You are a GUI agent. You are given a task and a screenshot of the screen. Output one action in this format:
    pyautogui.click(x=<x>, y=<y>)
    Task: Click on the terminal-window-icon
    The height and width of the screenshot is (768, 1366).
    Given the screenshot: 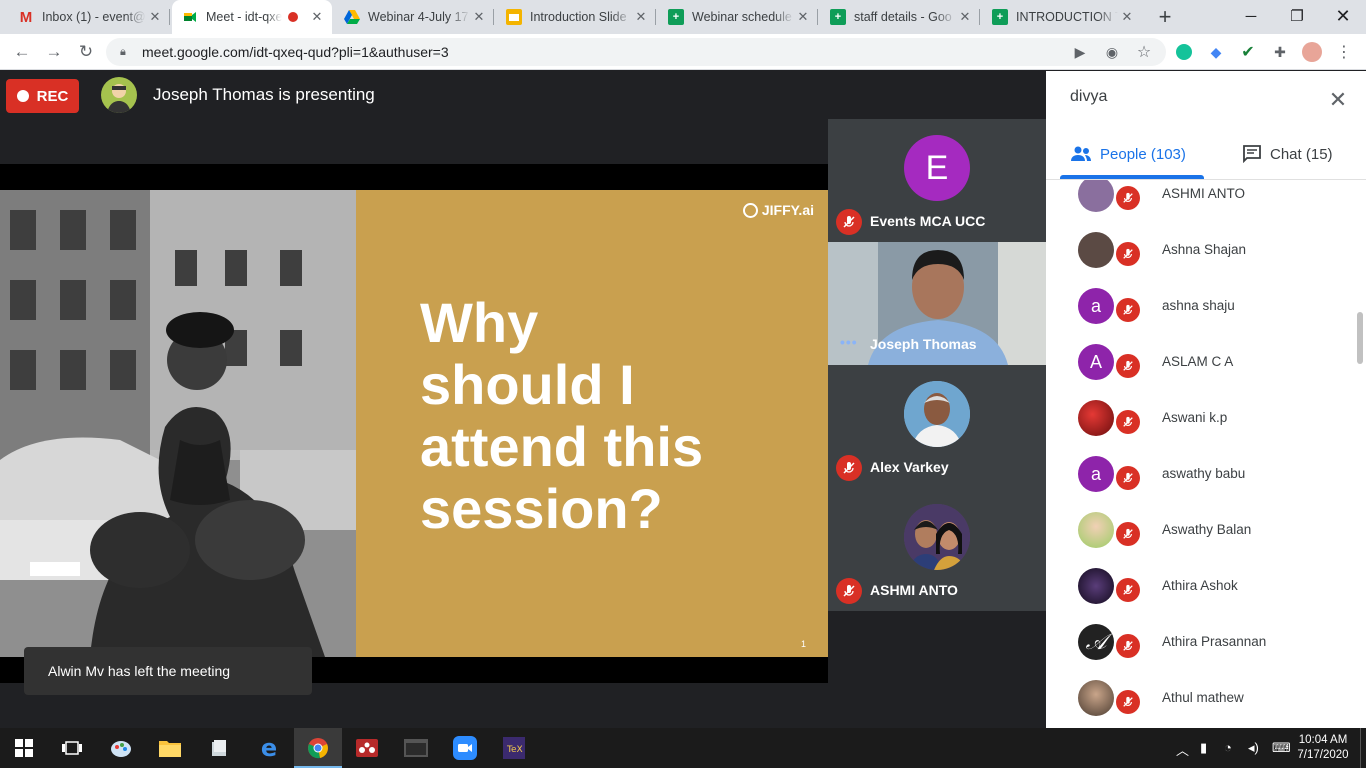 What is the action you would take?
    pyautogui.click(x=416, y=748)
    